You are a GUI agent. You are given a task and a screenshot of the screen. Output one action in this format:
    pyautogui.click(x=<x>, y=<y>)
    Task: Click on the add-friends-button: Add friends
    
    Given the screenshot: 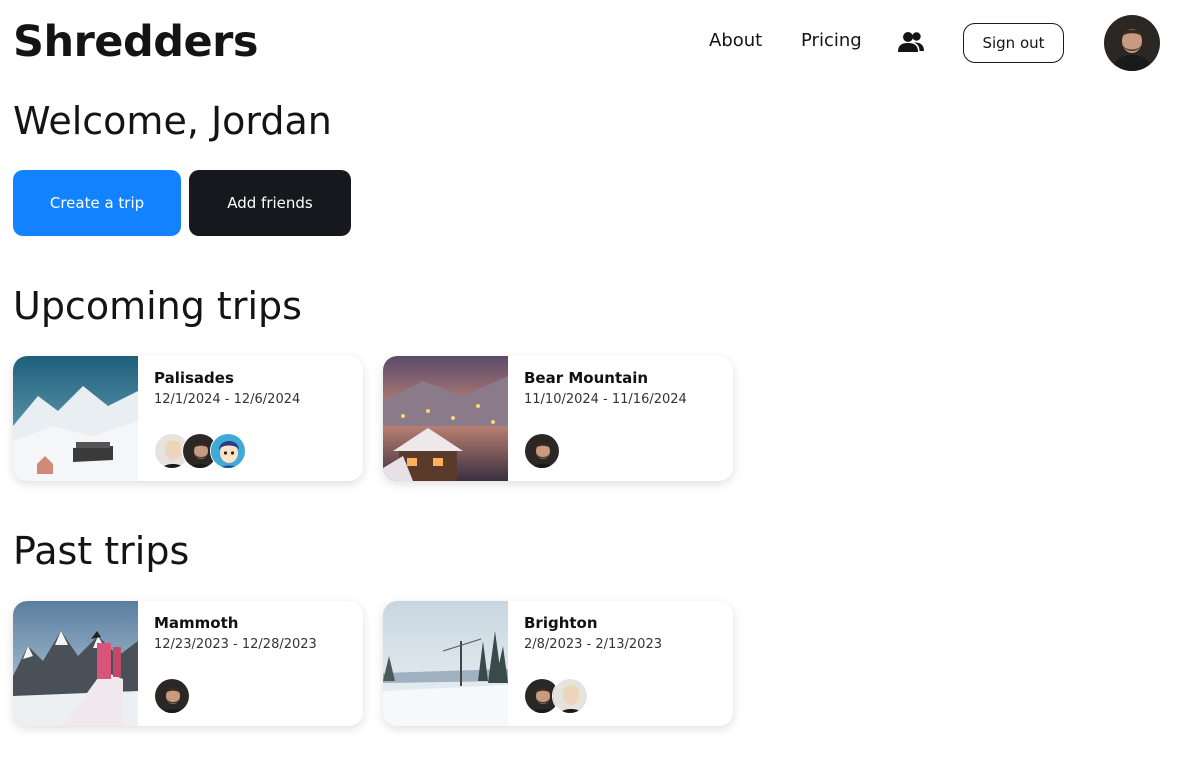 What is the action you would take?
    pyautogui.click(x=270, y=203)
    